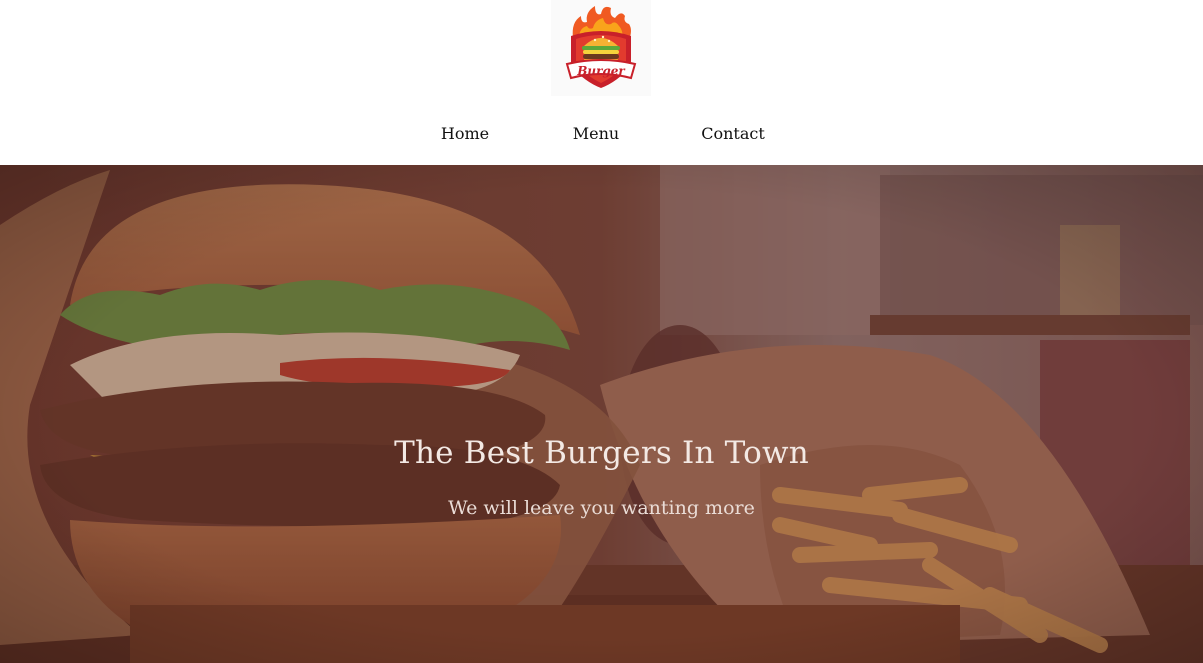  Describe the element at coordinates (465, 133) in the screenshot. I see `nav-item-home: Home` at that location.